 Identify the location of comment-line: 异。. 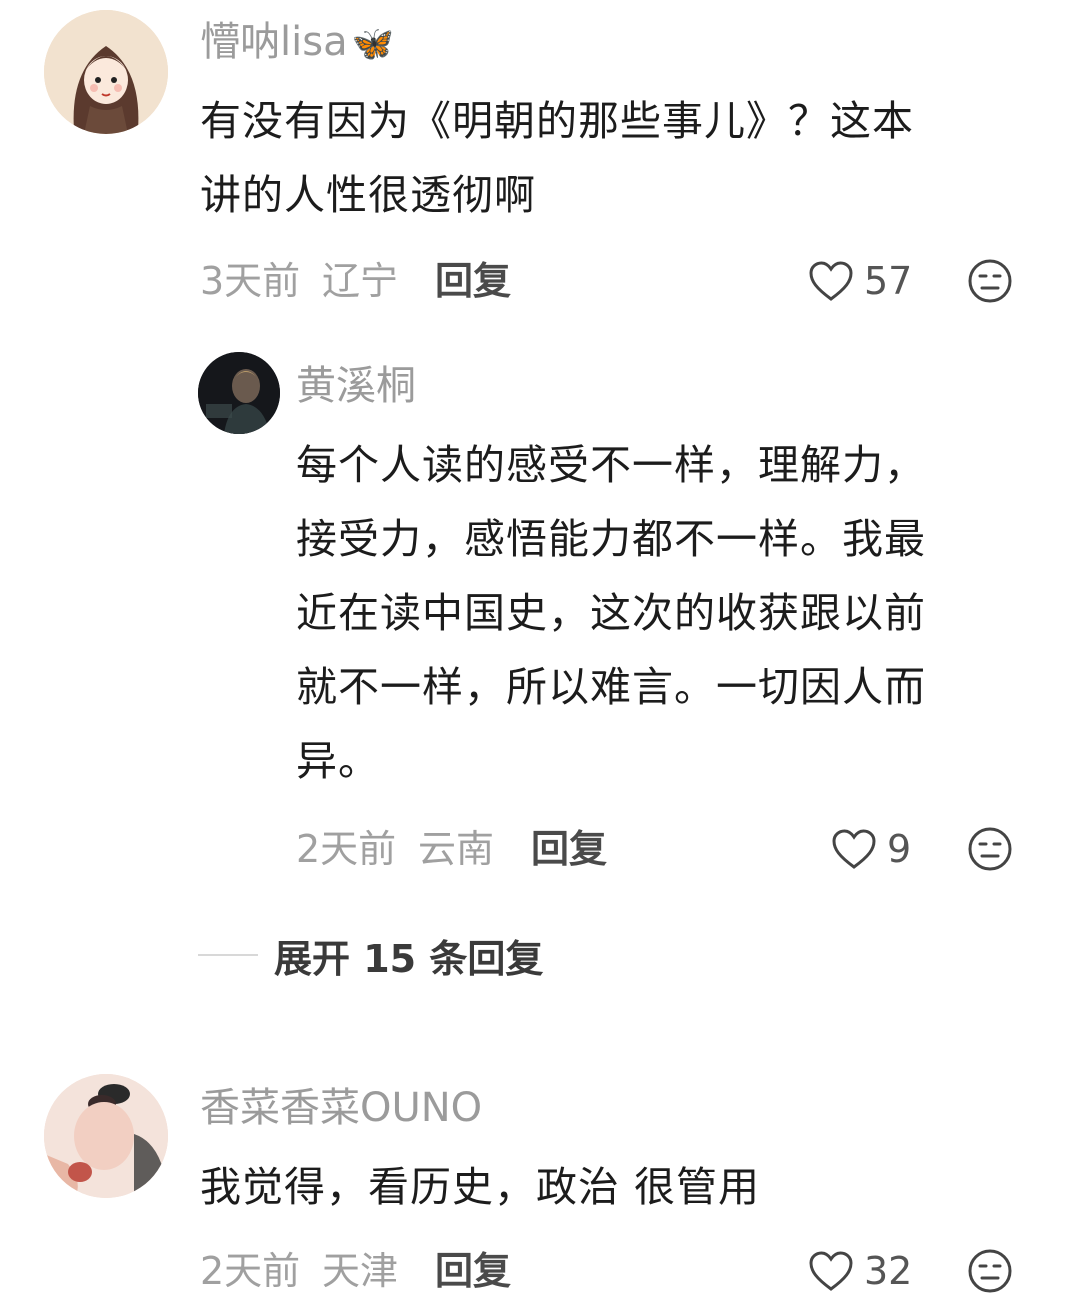
(338, 761).